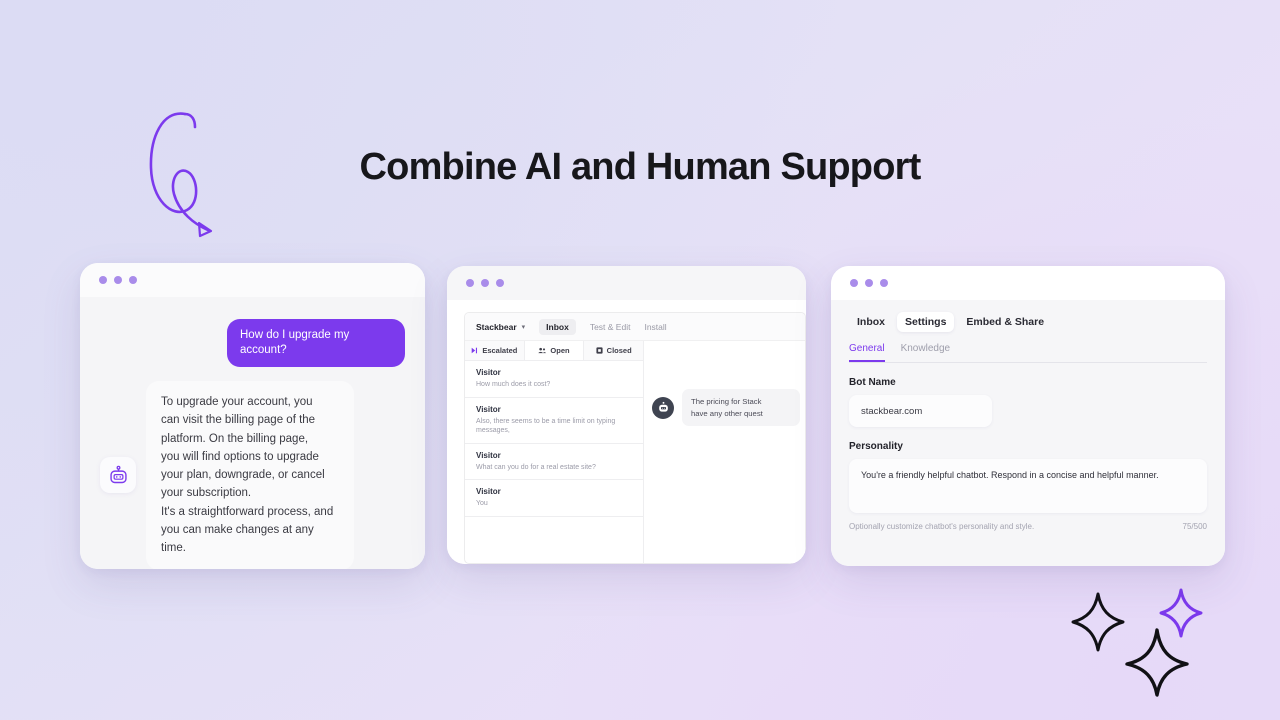 The image size is (1280, 720). Describe the element at coordinates (316, 343) in the screenshot. I see `user-message-bubble: How do I upgrade my account?` at that location.